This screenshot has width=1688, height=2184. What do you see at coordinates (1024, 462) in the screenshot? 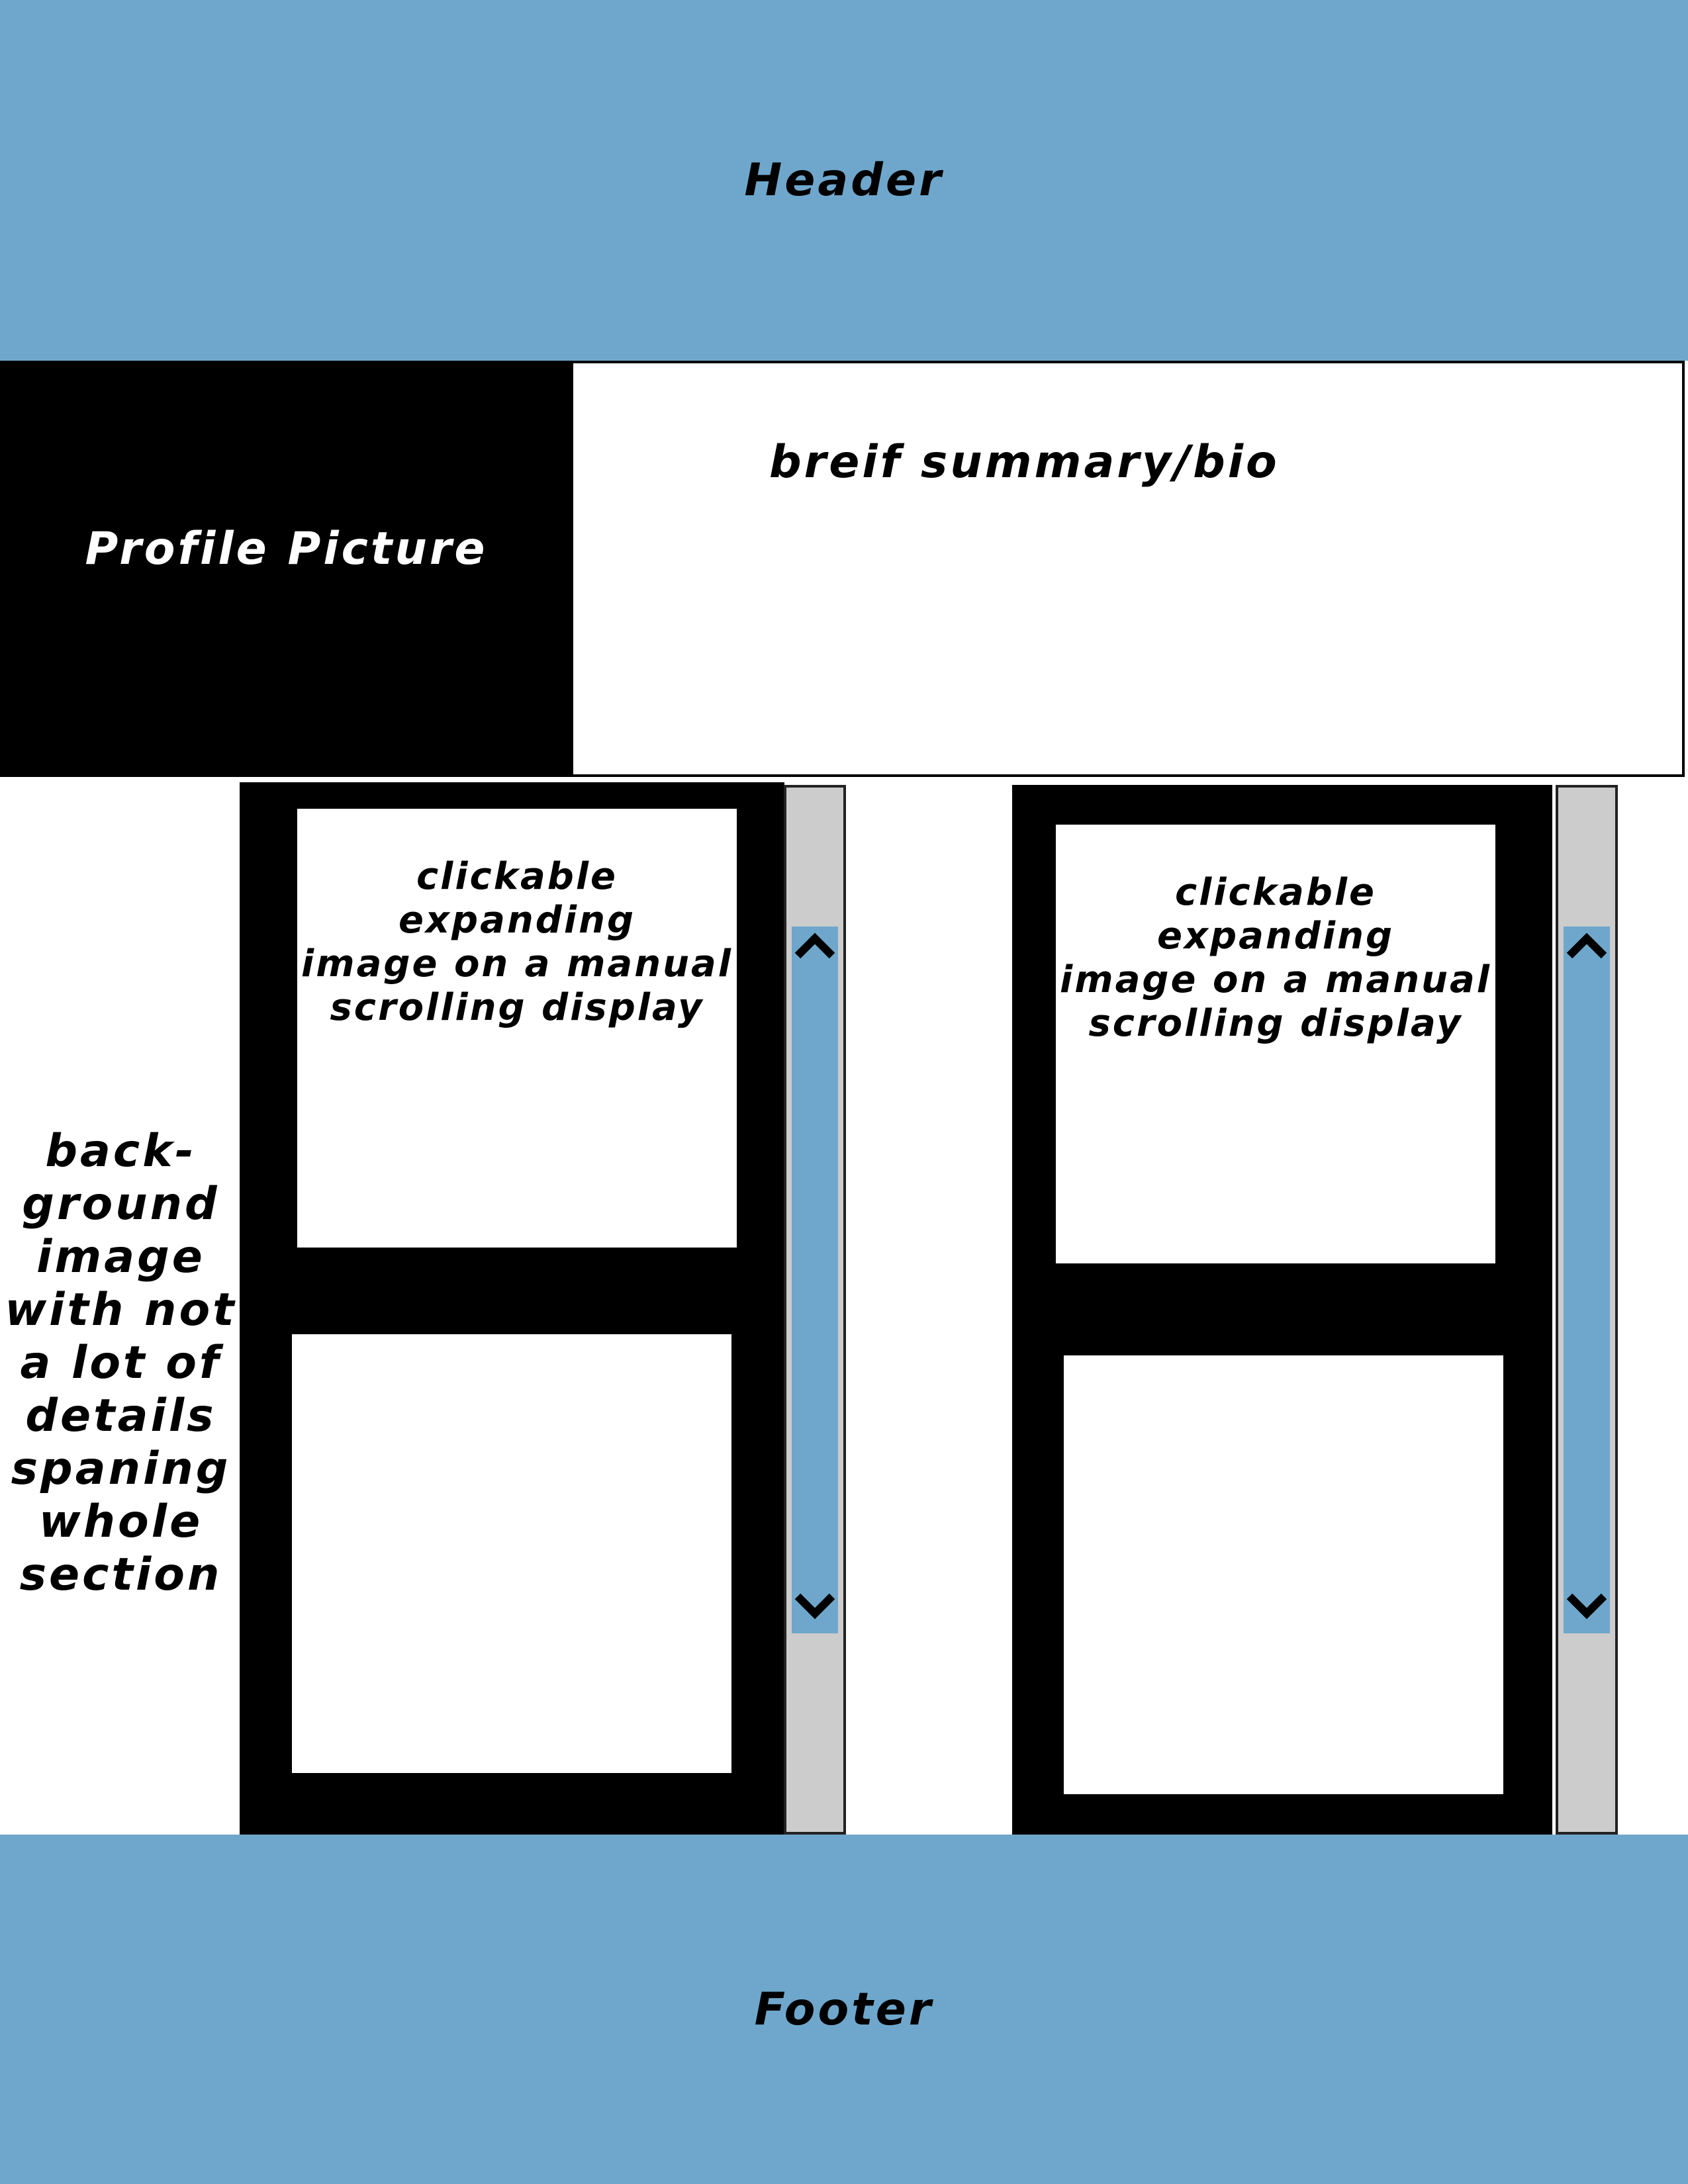
I see `bio-label: breif summary/bio` at bounding box center [1024, 462].